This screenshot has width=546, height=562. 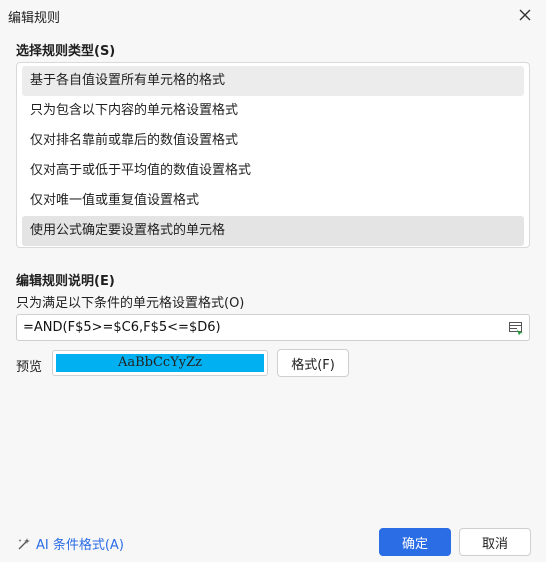 I want to click on rule-type-item: 仅对高于或低于平均值的数值设置格式, so click(x=273, y=171).